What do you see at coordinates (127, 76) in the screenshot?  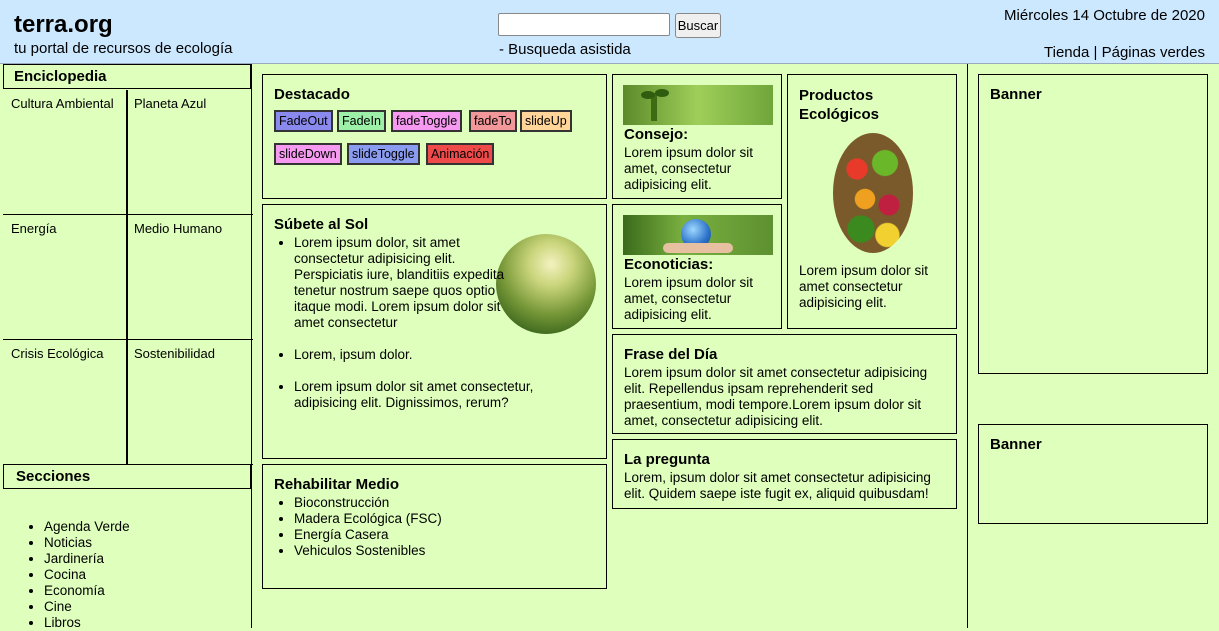 I see `encyclopedia-heading: Enciclopedia` at bounding box center [127, 76].